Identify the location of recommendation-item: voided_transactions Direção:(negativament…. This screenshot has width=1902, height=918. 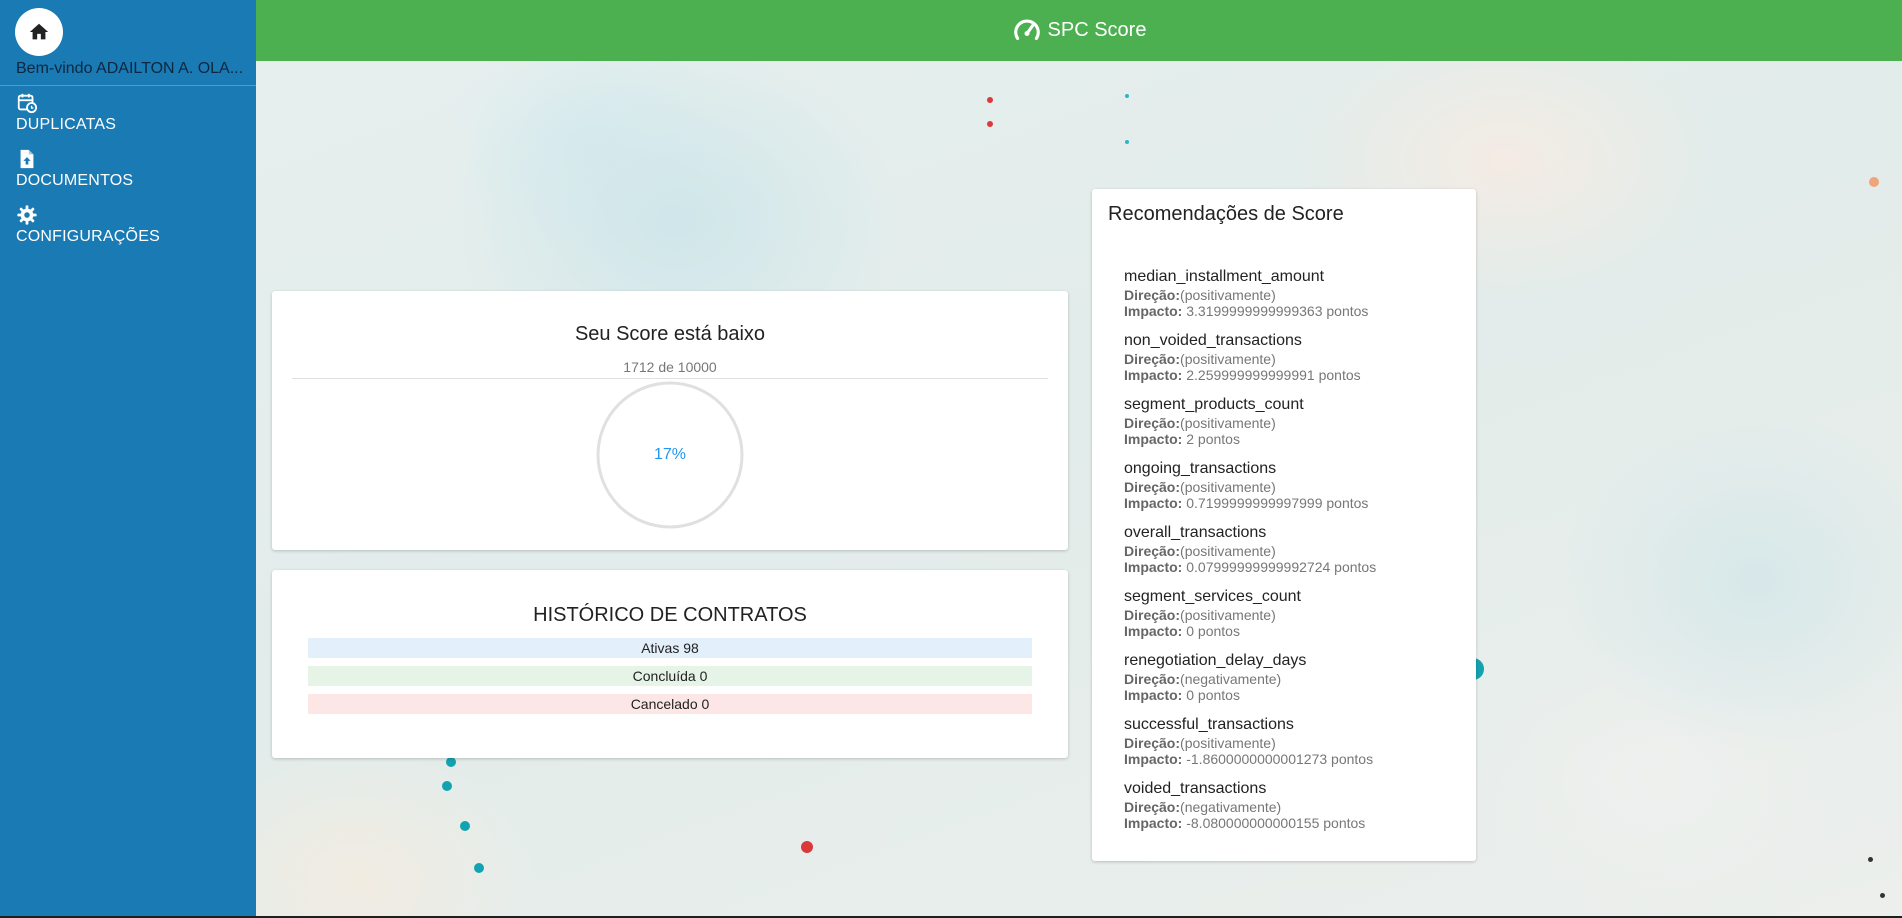
(1294, 811).